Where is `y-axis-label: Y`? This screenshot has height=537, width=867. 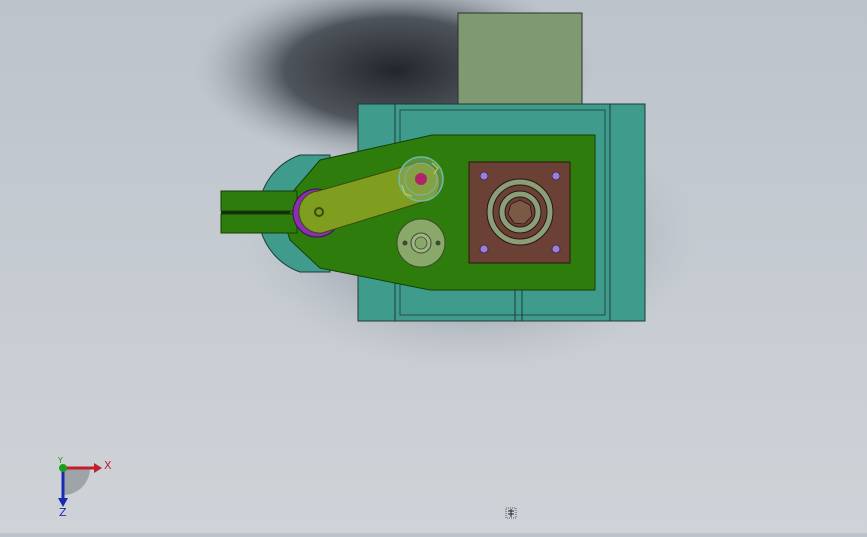
y-axis-label: Y is located at coordinates (60, 460).